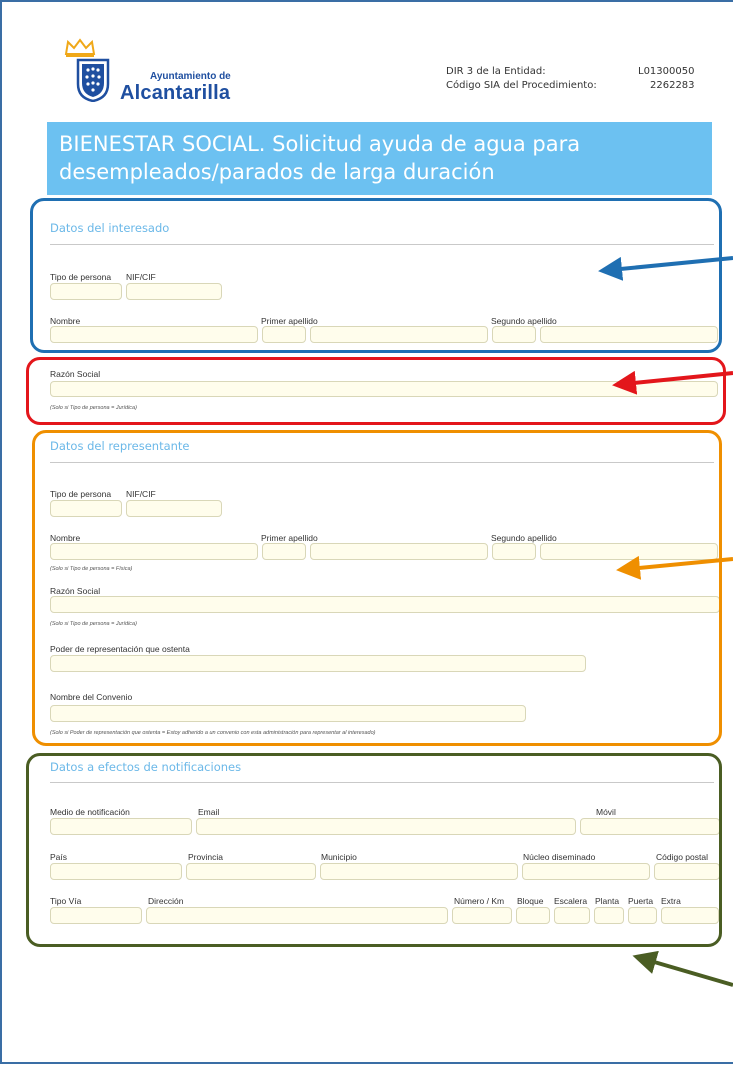  Describe the element at coordinates (665, 621) in the screenshot. I see `annotation-arrows` at that location.